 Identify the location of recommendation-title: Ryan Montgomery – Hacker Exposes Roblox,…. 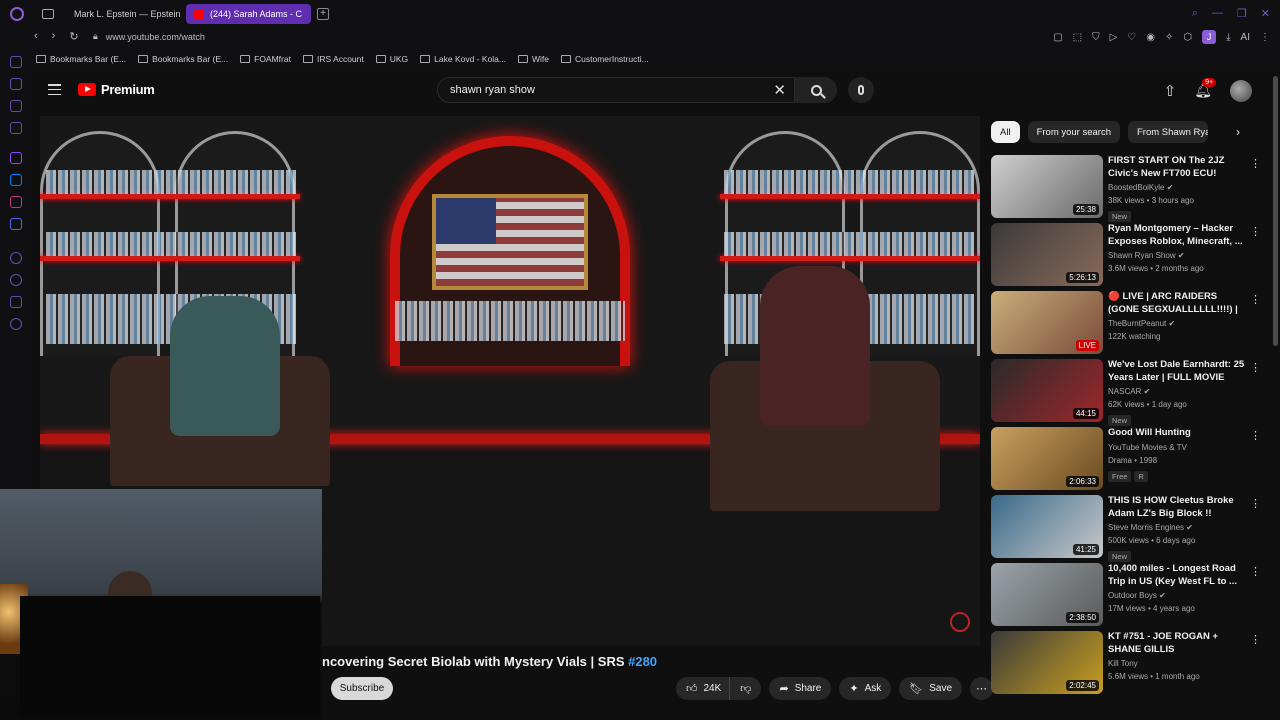
(1178, 235).